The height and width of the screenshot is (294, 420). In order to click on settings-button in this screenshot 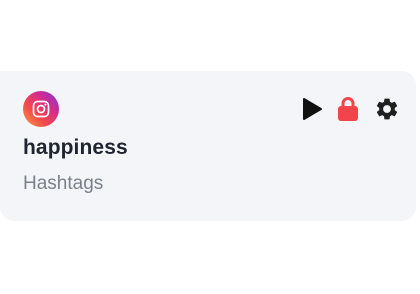, I will do `click(387, 109)`.